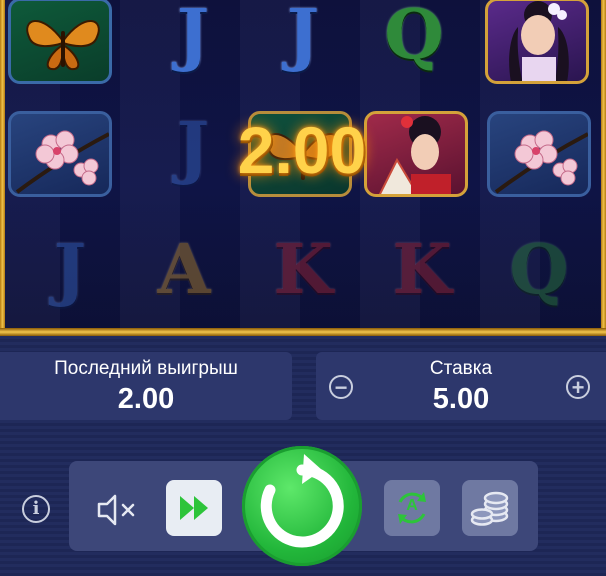 This screenshot has height=576, width=606. I want to click on bet-panel: − Ставка 5.00 +, so click(461, 386).